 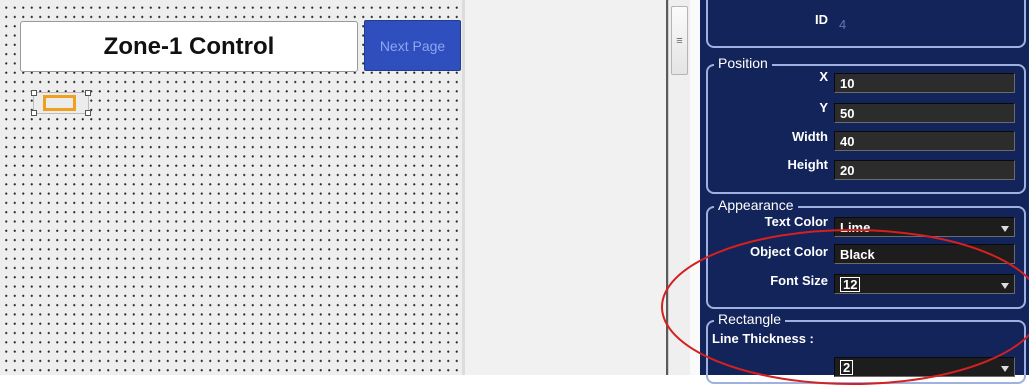 I want to click on text-color-value: Lime, so click(x=855, y=227).